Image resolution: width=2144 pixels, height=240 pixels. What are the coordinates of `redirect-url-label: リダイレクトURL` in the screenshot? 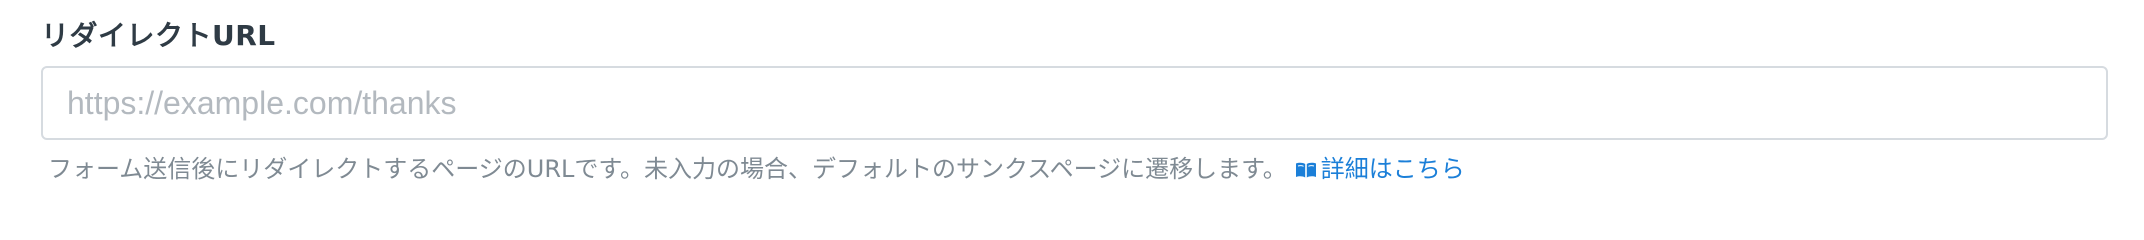 It's located at (158, 35).